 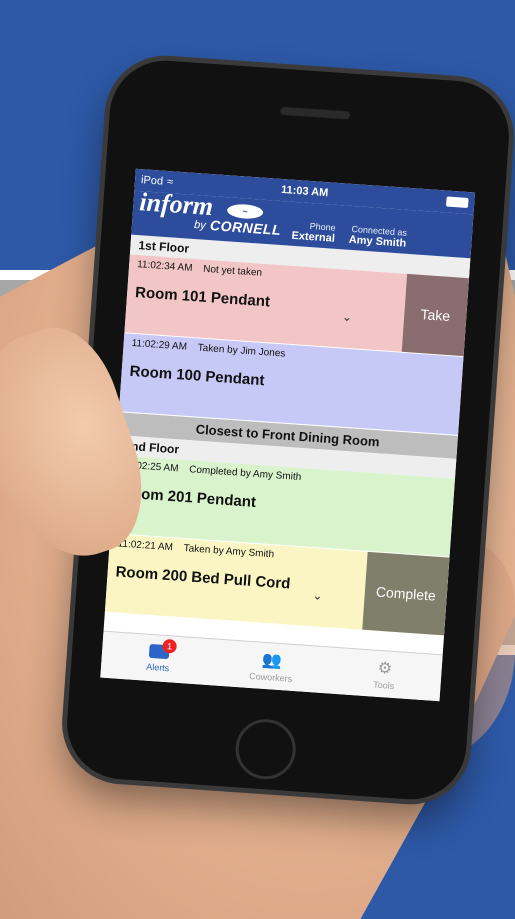 What do you see at coordinates (385, 668) in the screenshot?
I see `gear-icon: ⚙` at bounding box center [385, 668].